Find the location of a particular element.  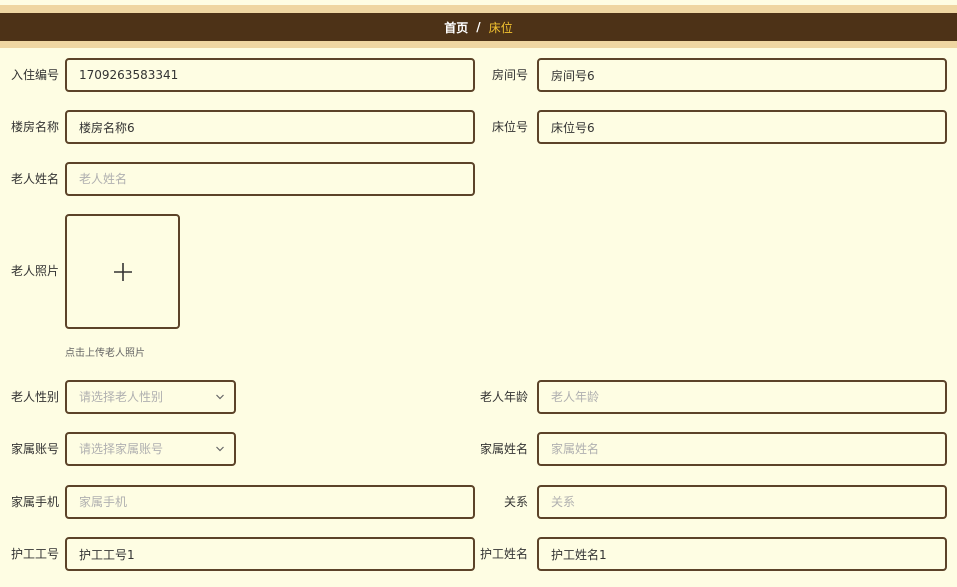

breadcrumb: 首页 / 床位 is located at coordinates (478, 27).